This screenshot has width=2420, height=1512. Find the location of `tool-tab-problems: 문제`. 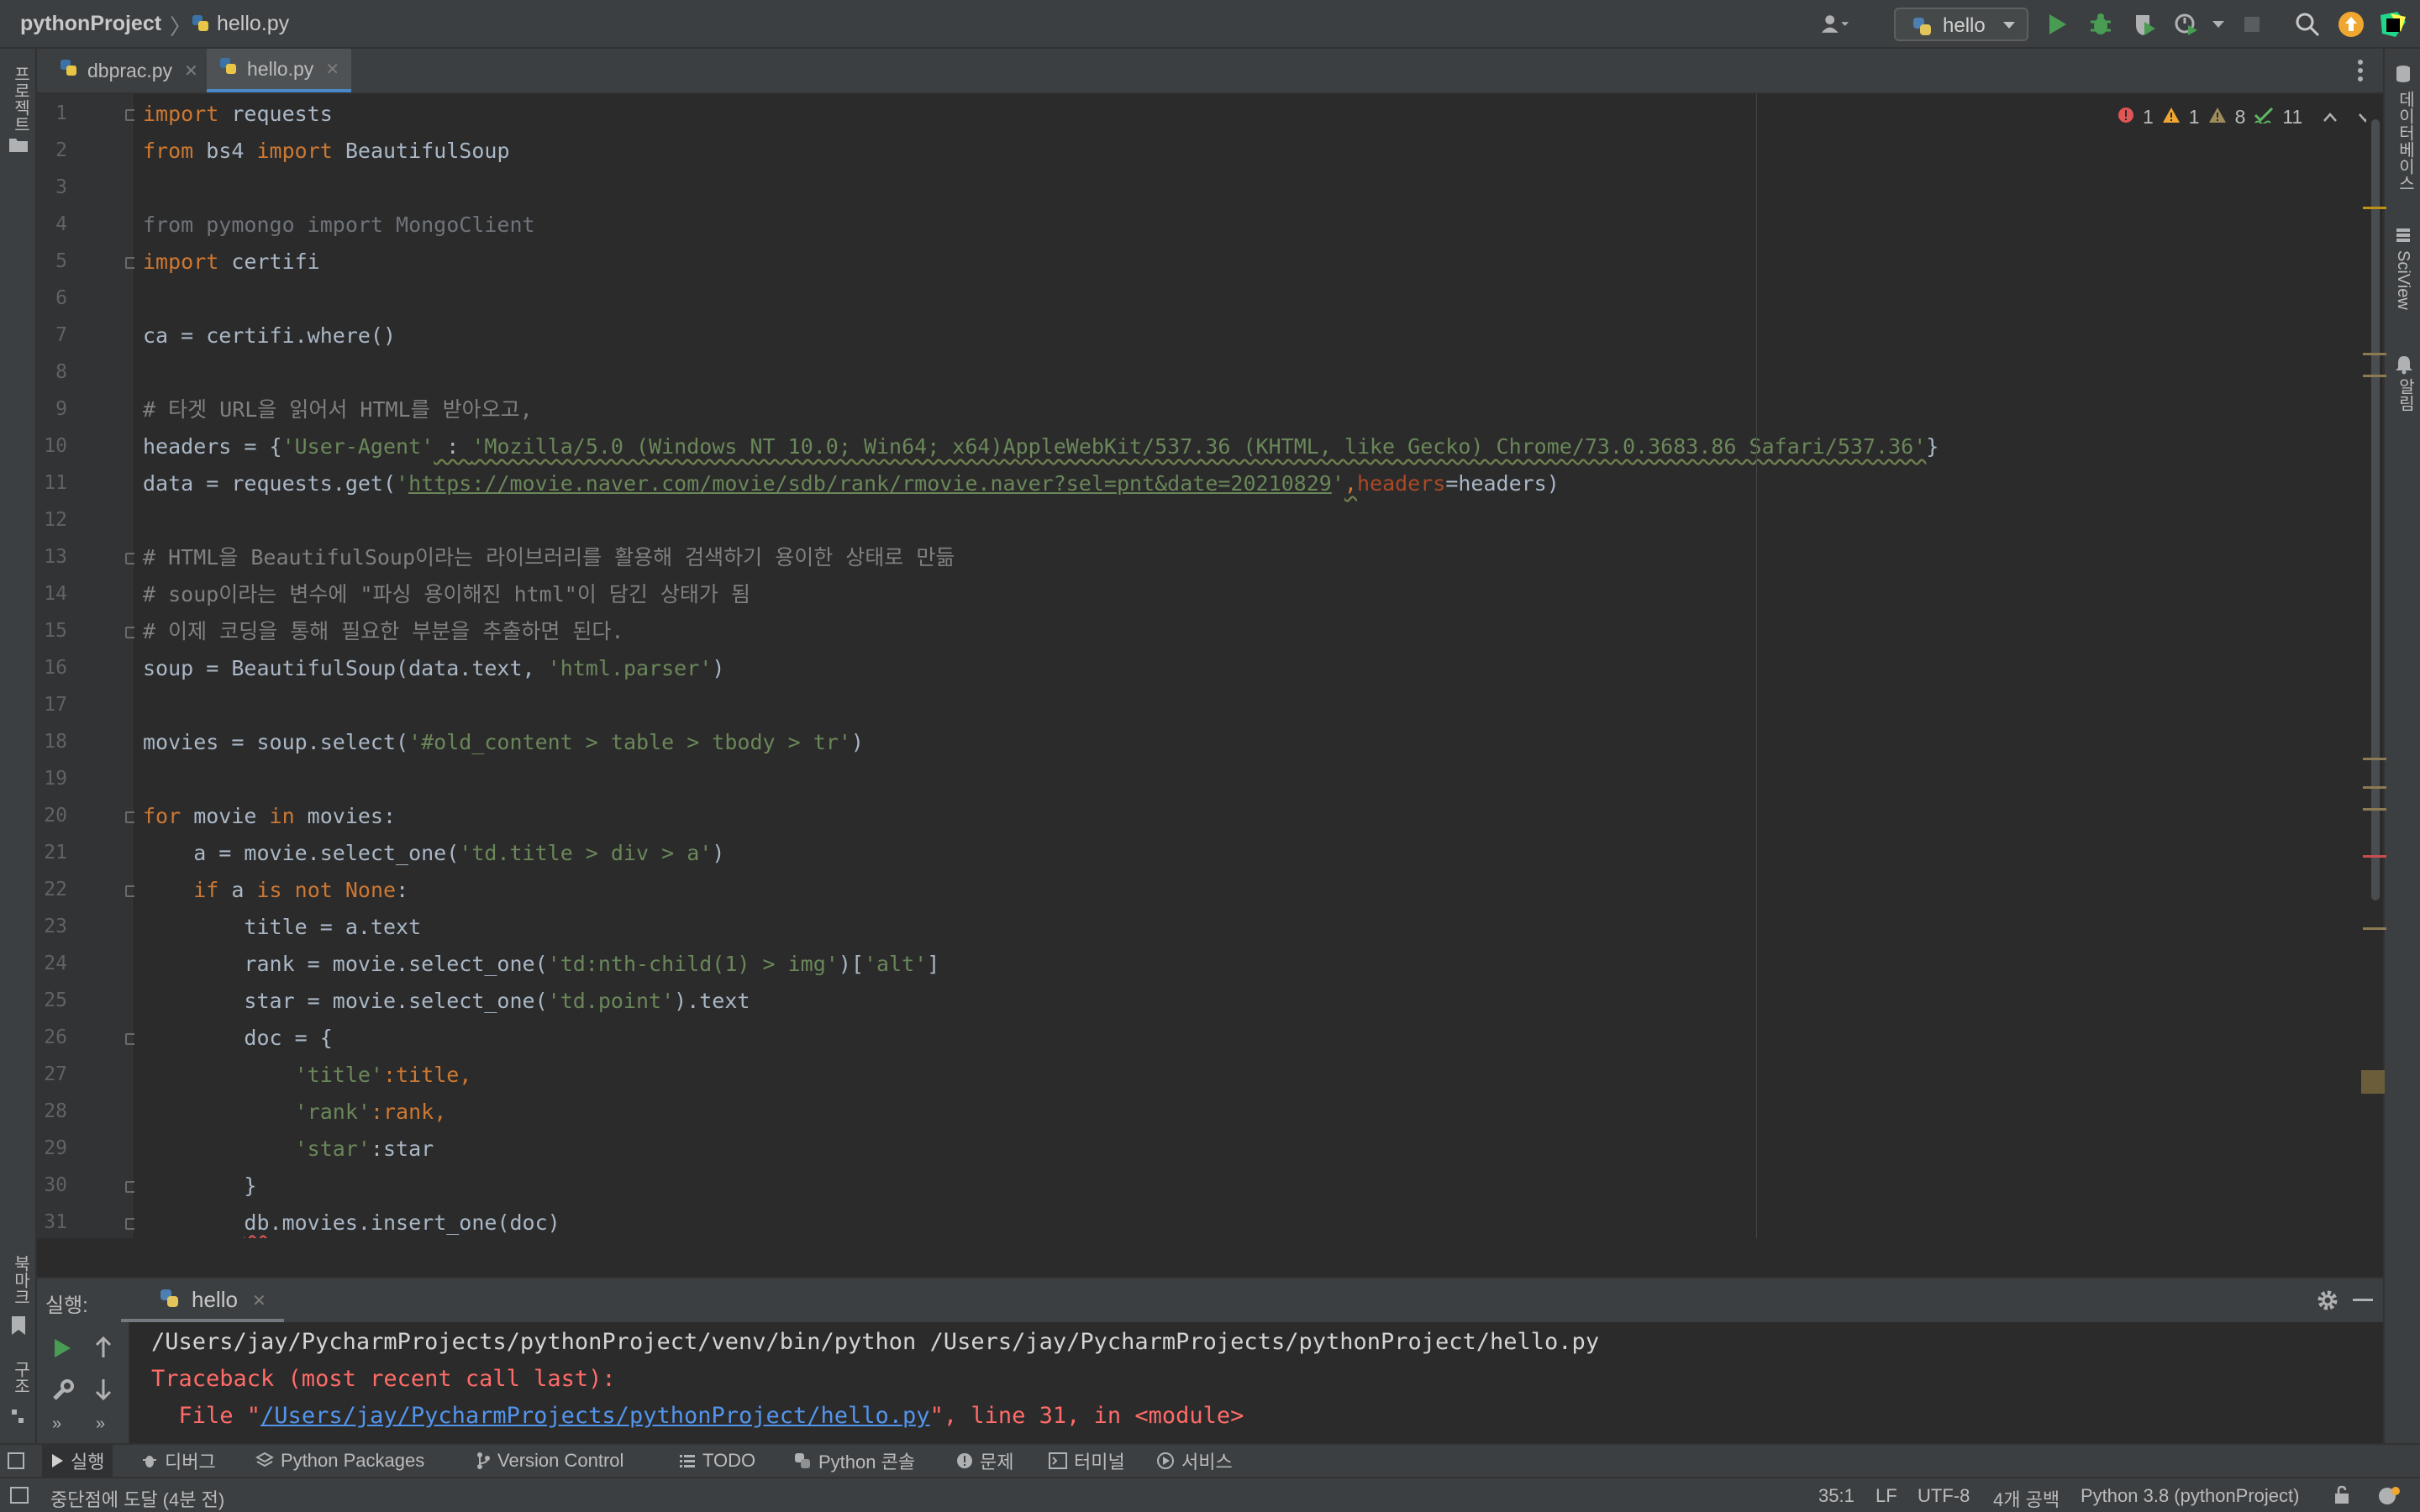

tool-tab-problems: 문제 is located at coordinates (985, 1461).